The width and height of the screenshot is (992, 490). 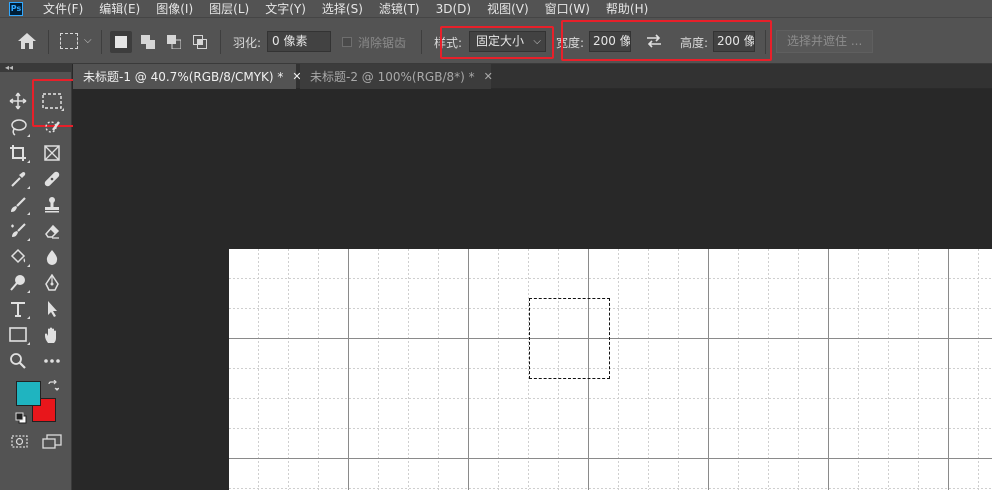 I want to click on tab-document-1: 未标题-1 @ 40.7%(RGB/8/CMYK) * ✕, so click(x=187, y=76).